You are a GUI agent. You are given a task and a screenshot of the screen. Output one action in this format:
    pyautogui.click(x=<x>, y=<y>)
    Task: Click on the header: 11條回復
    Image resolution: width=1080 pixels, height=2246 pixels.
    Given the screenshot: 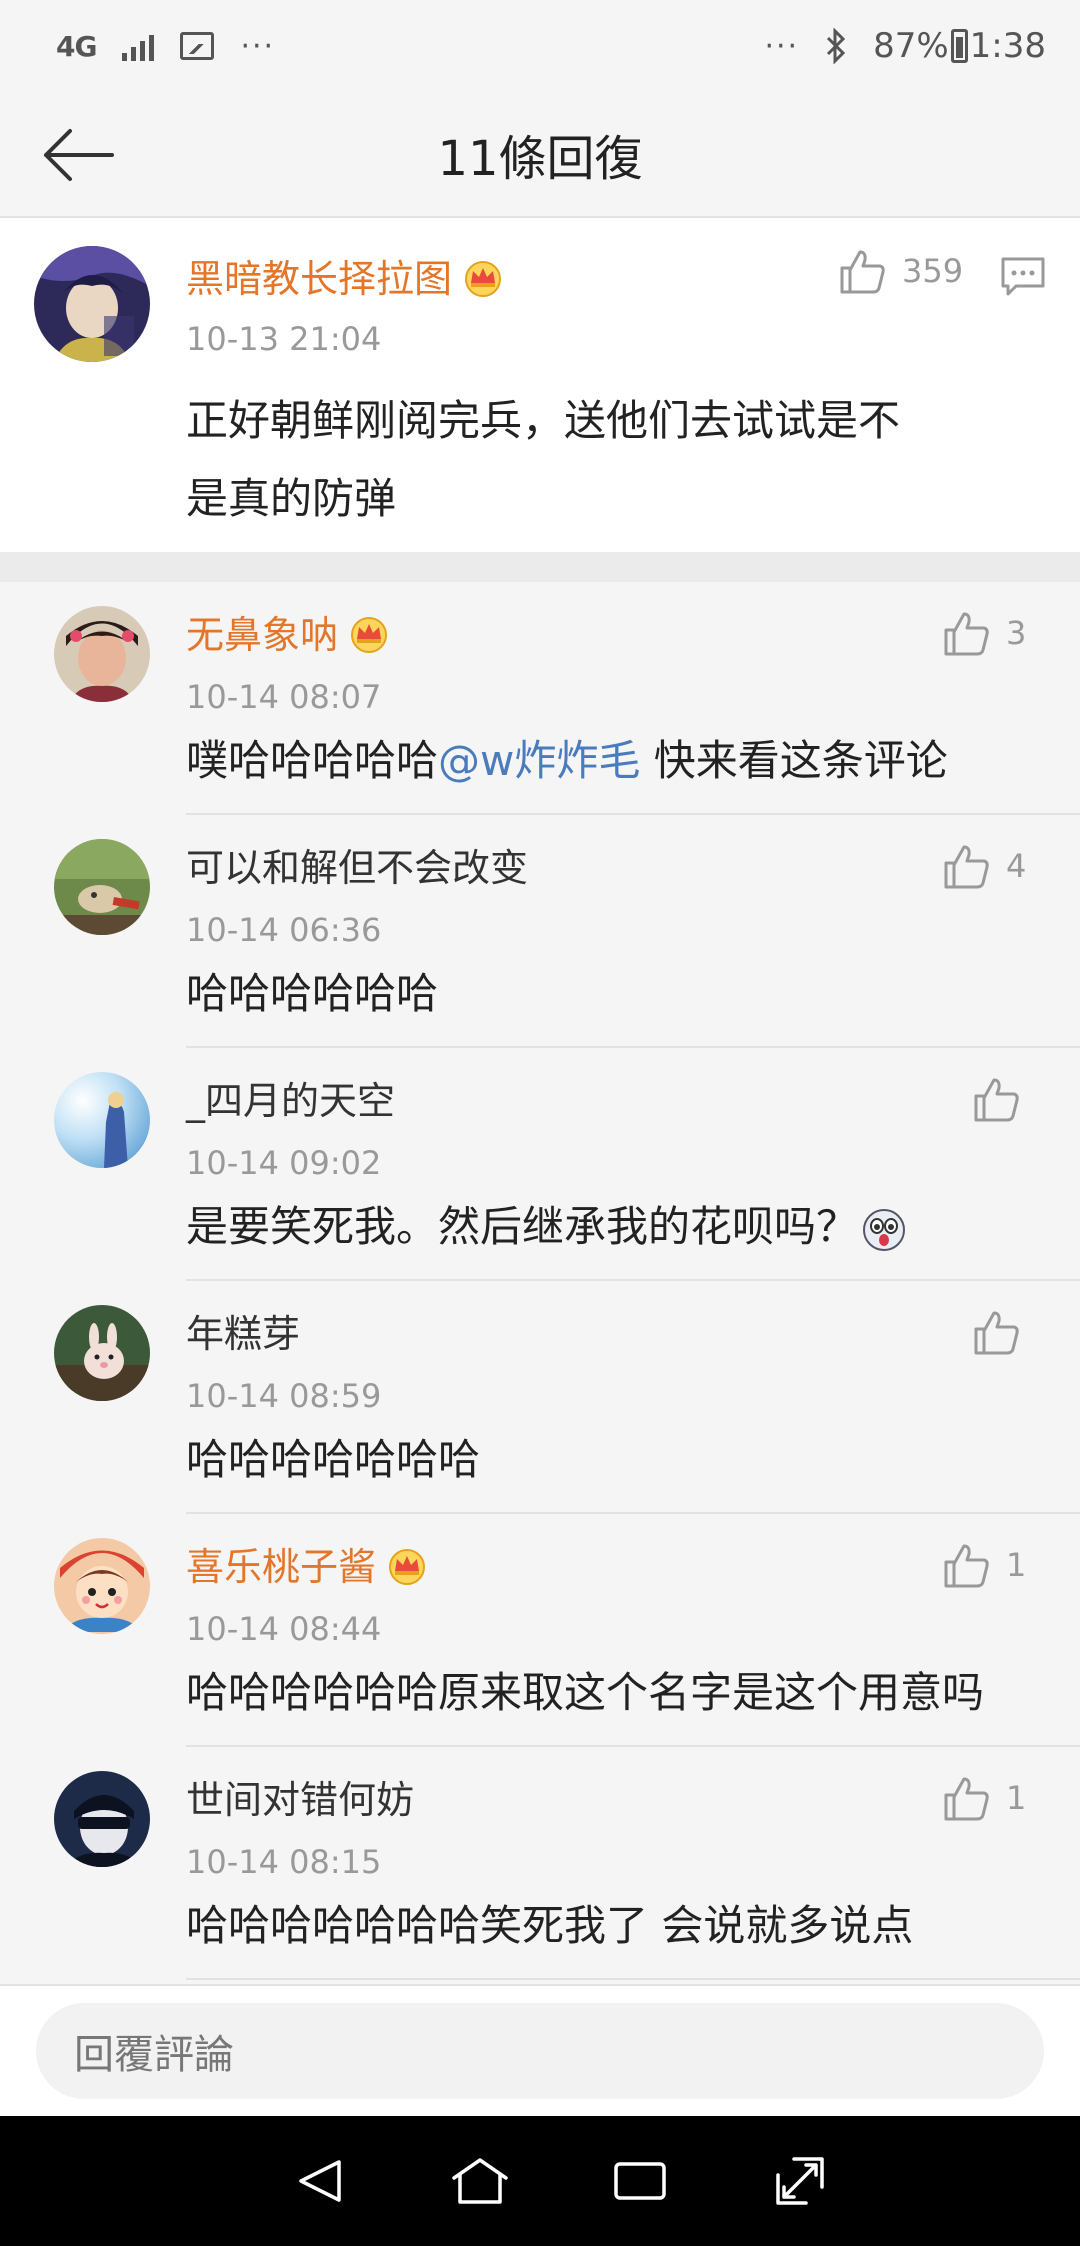 What is the action you would take?
    pyautogui.click(x=540, y=155)
    